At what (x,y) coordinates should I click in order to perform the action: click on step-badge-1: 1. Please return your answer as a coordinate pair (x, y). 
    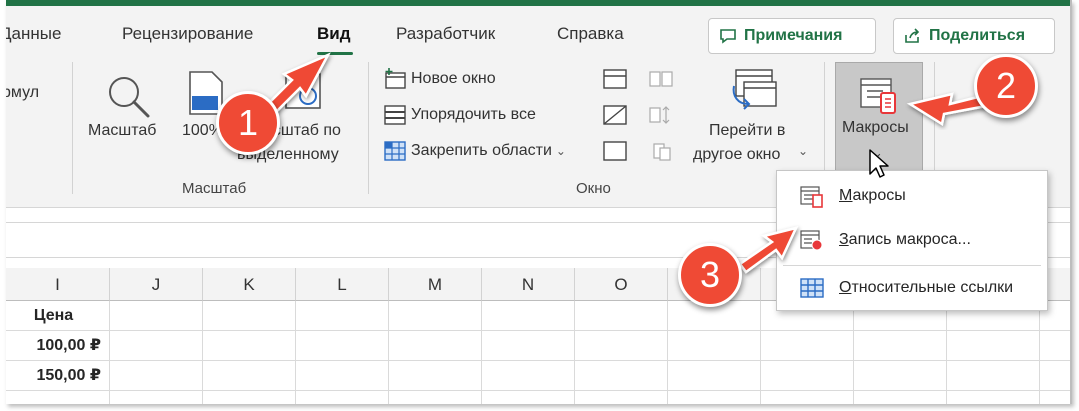
    Looking at the image, I should click on (248, 123).